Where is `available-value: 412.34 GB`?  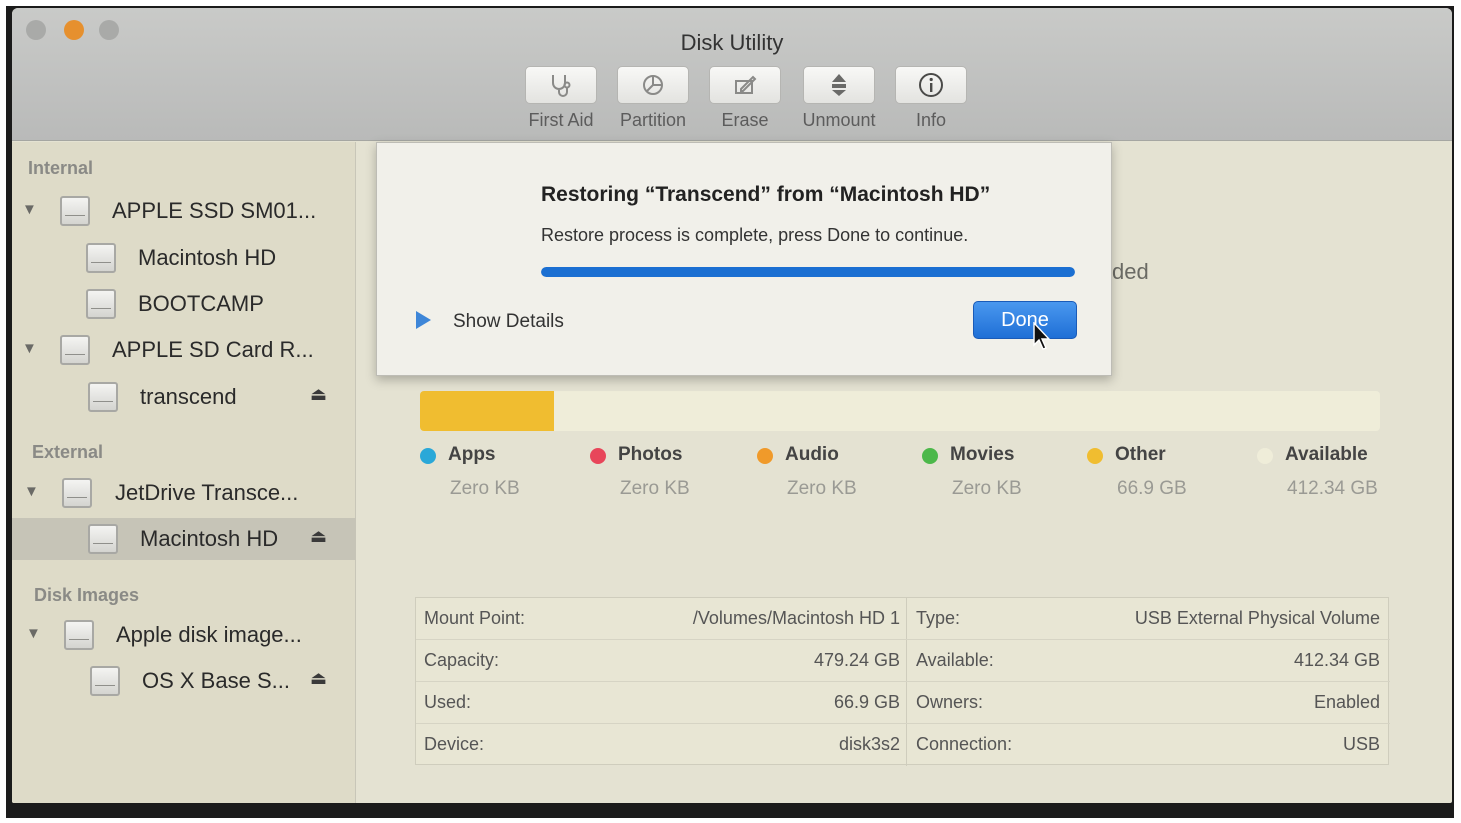 available-value: 412.34 GB is located at coordinates (1336, 660).